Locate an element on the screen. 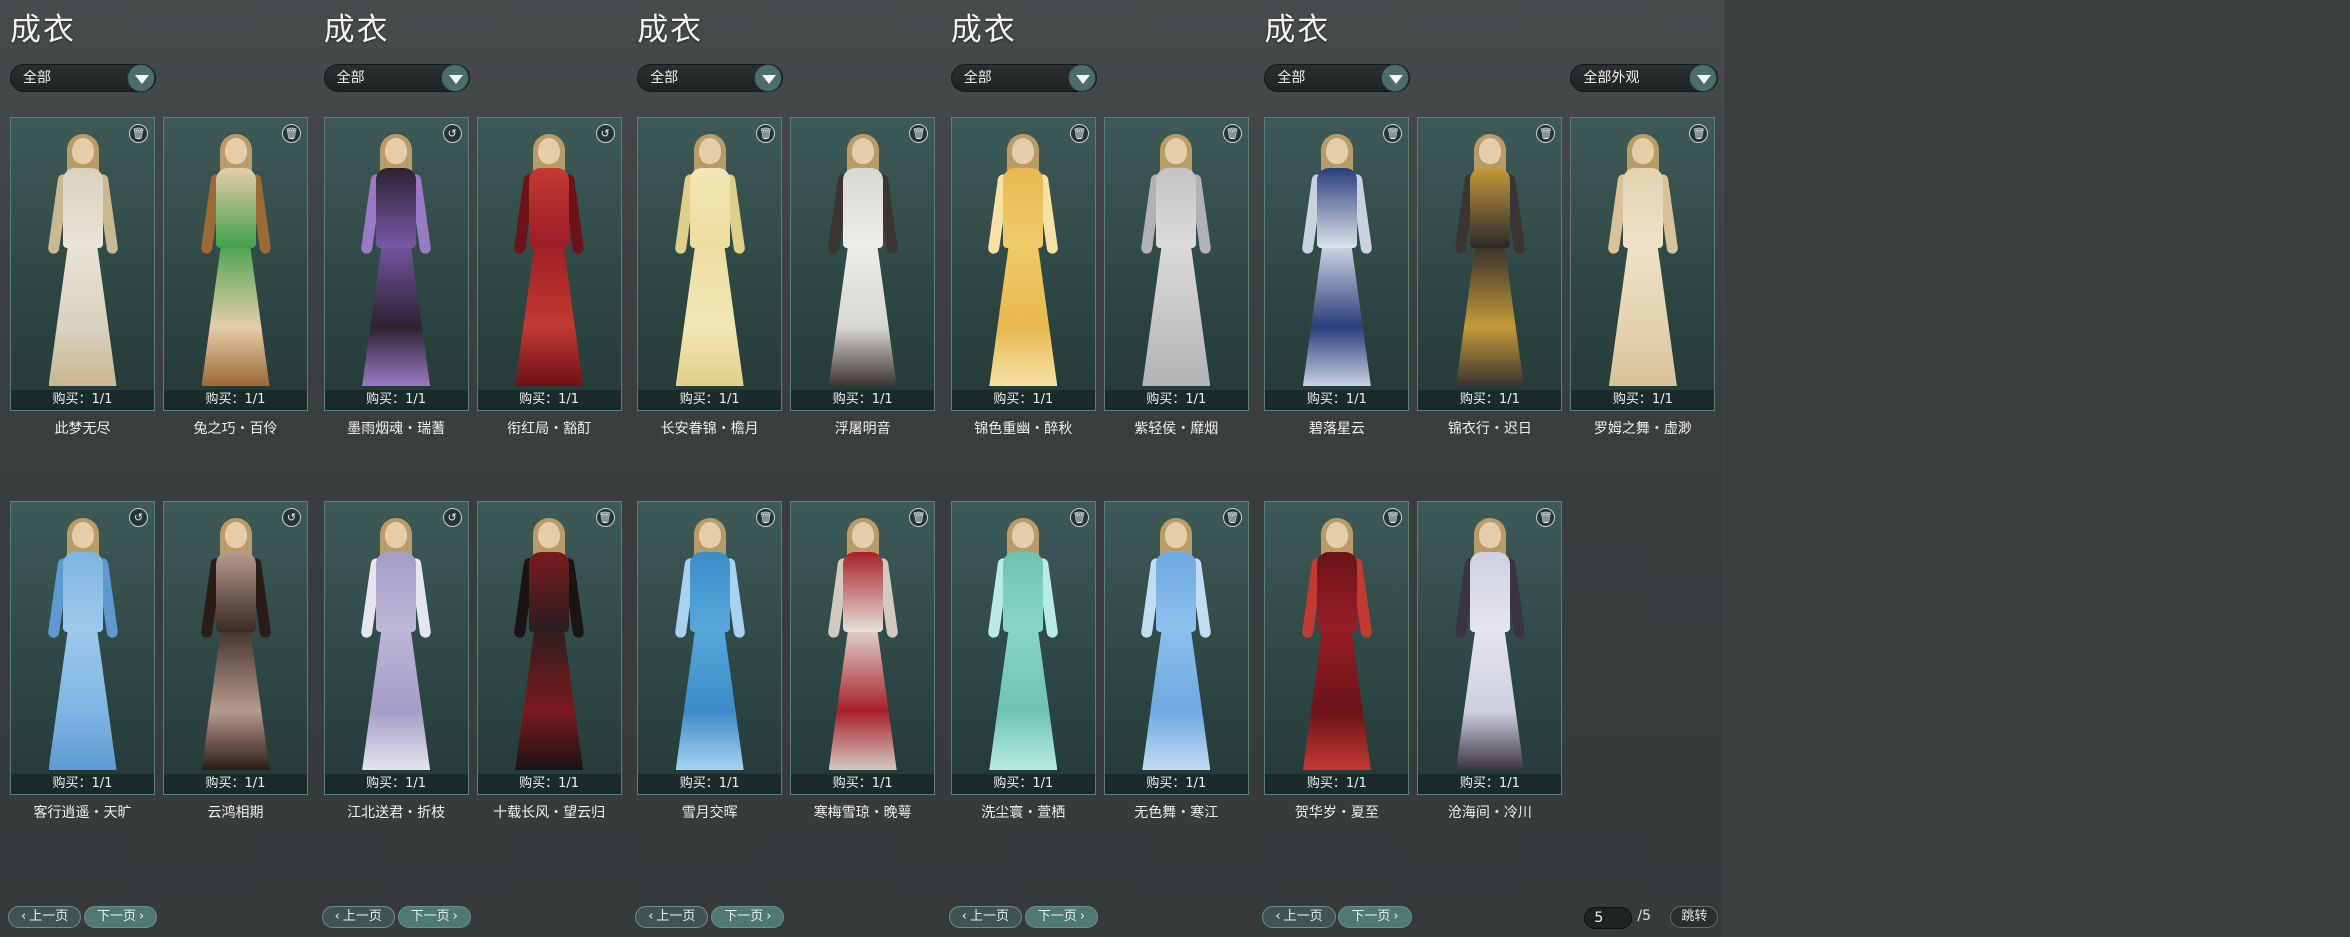 This screenshot has width=2350, height=937. outfit-name: 沧海间・冷川 is located at coordinates (1489, 813).